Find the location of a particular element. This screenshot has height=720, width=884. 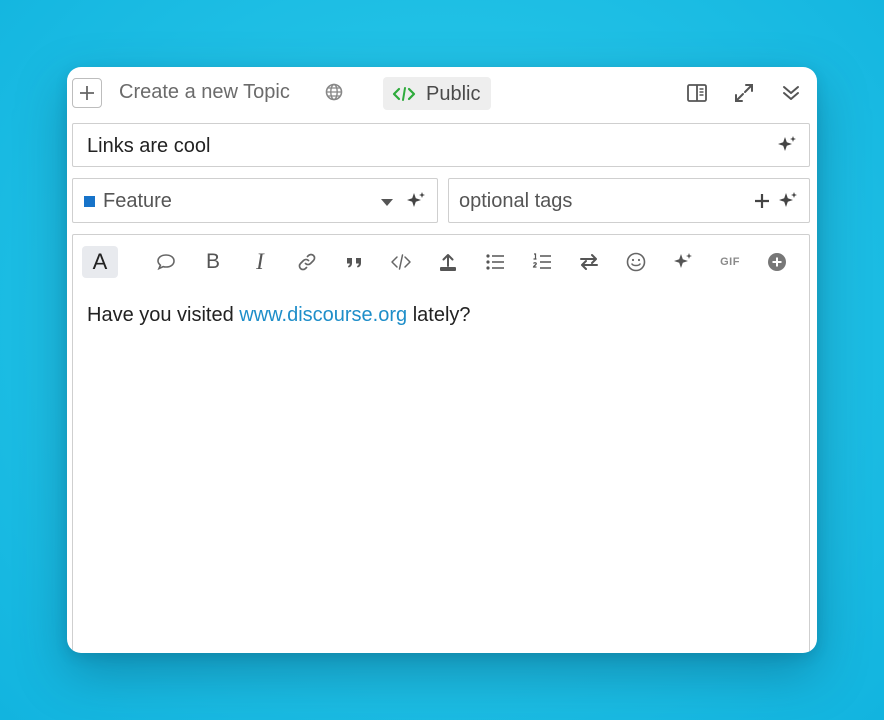

editor-text-after: lately? is located at coordinates (439, 315).